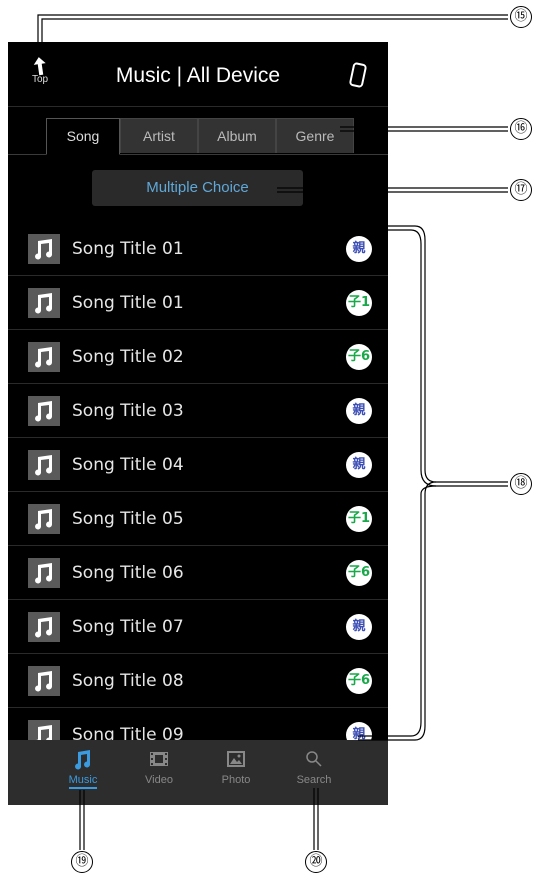  Describe the element at coordinates (82, 862) in the screenshot. I see `callout-19: ⑲` at that location.